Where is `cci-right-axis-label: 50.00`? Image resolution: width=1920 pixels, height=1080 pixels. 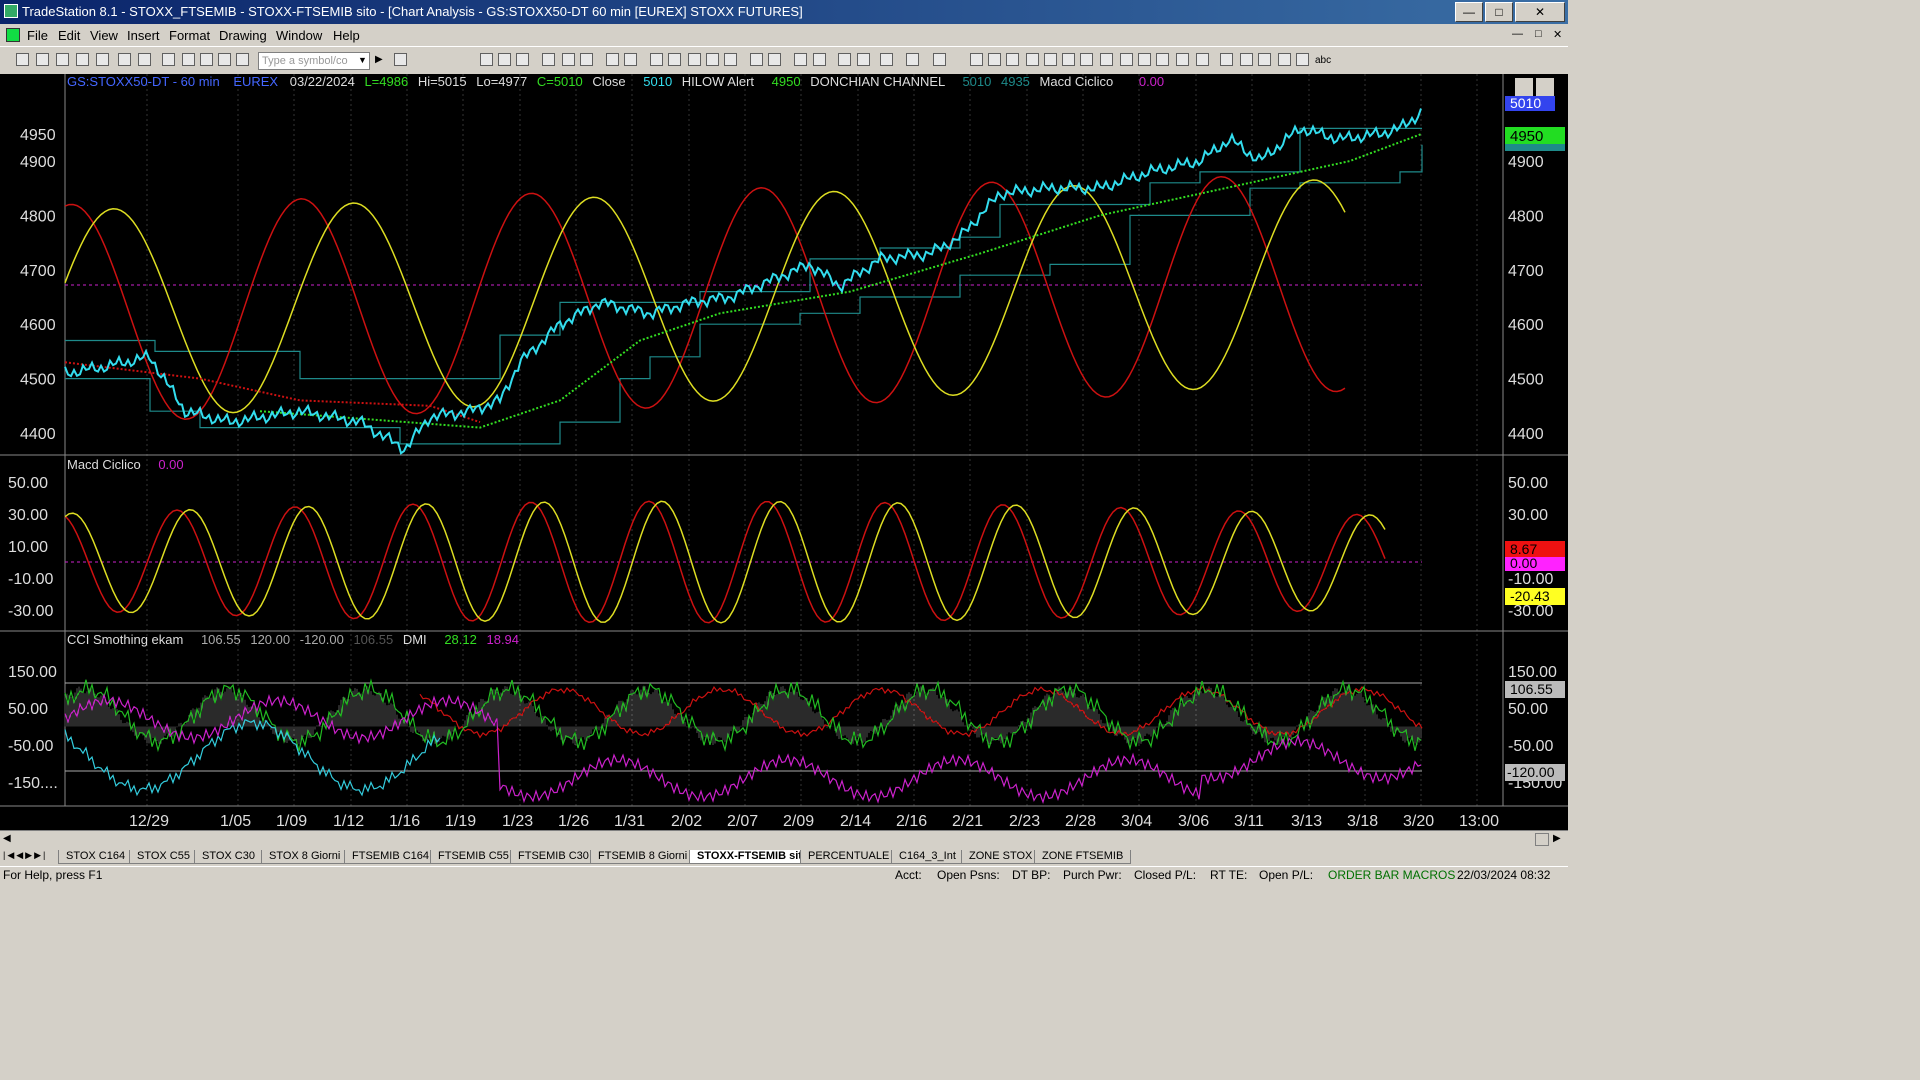
cci-right-axis-label: 50.00 is located at coordinates (1528, 709).